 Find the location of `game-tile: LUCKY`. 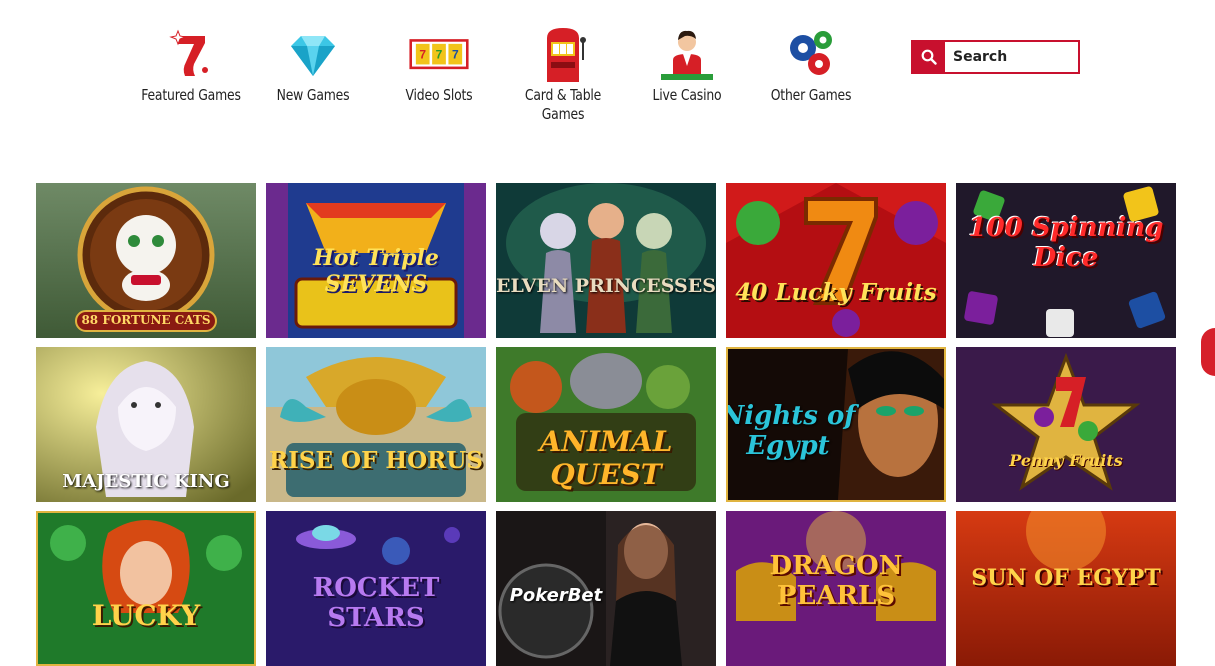

game-tile: LUCKY is located at coordinates (146, 588).